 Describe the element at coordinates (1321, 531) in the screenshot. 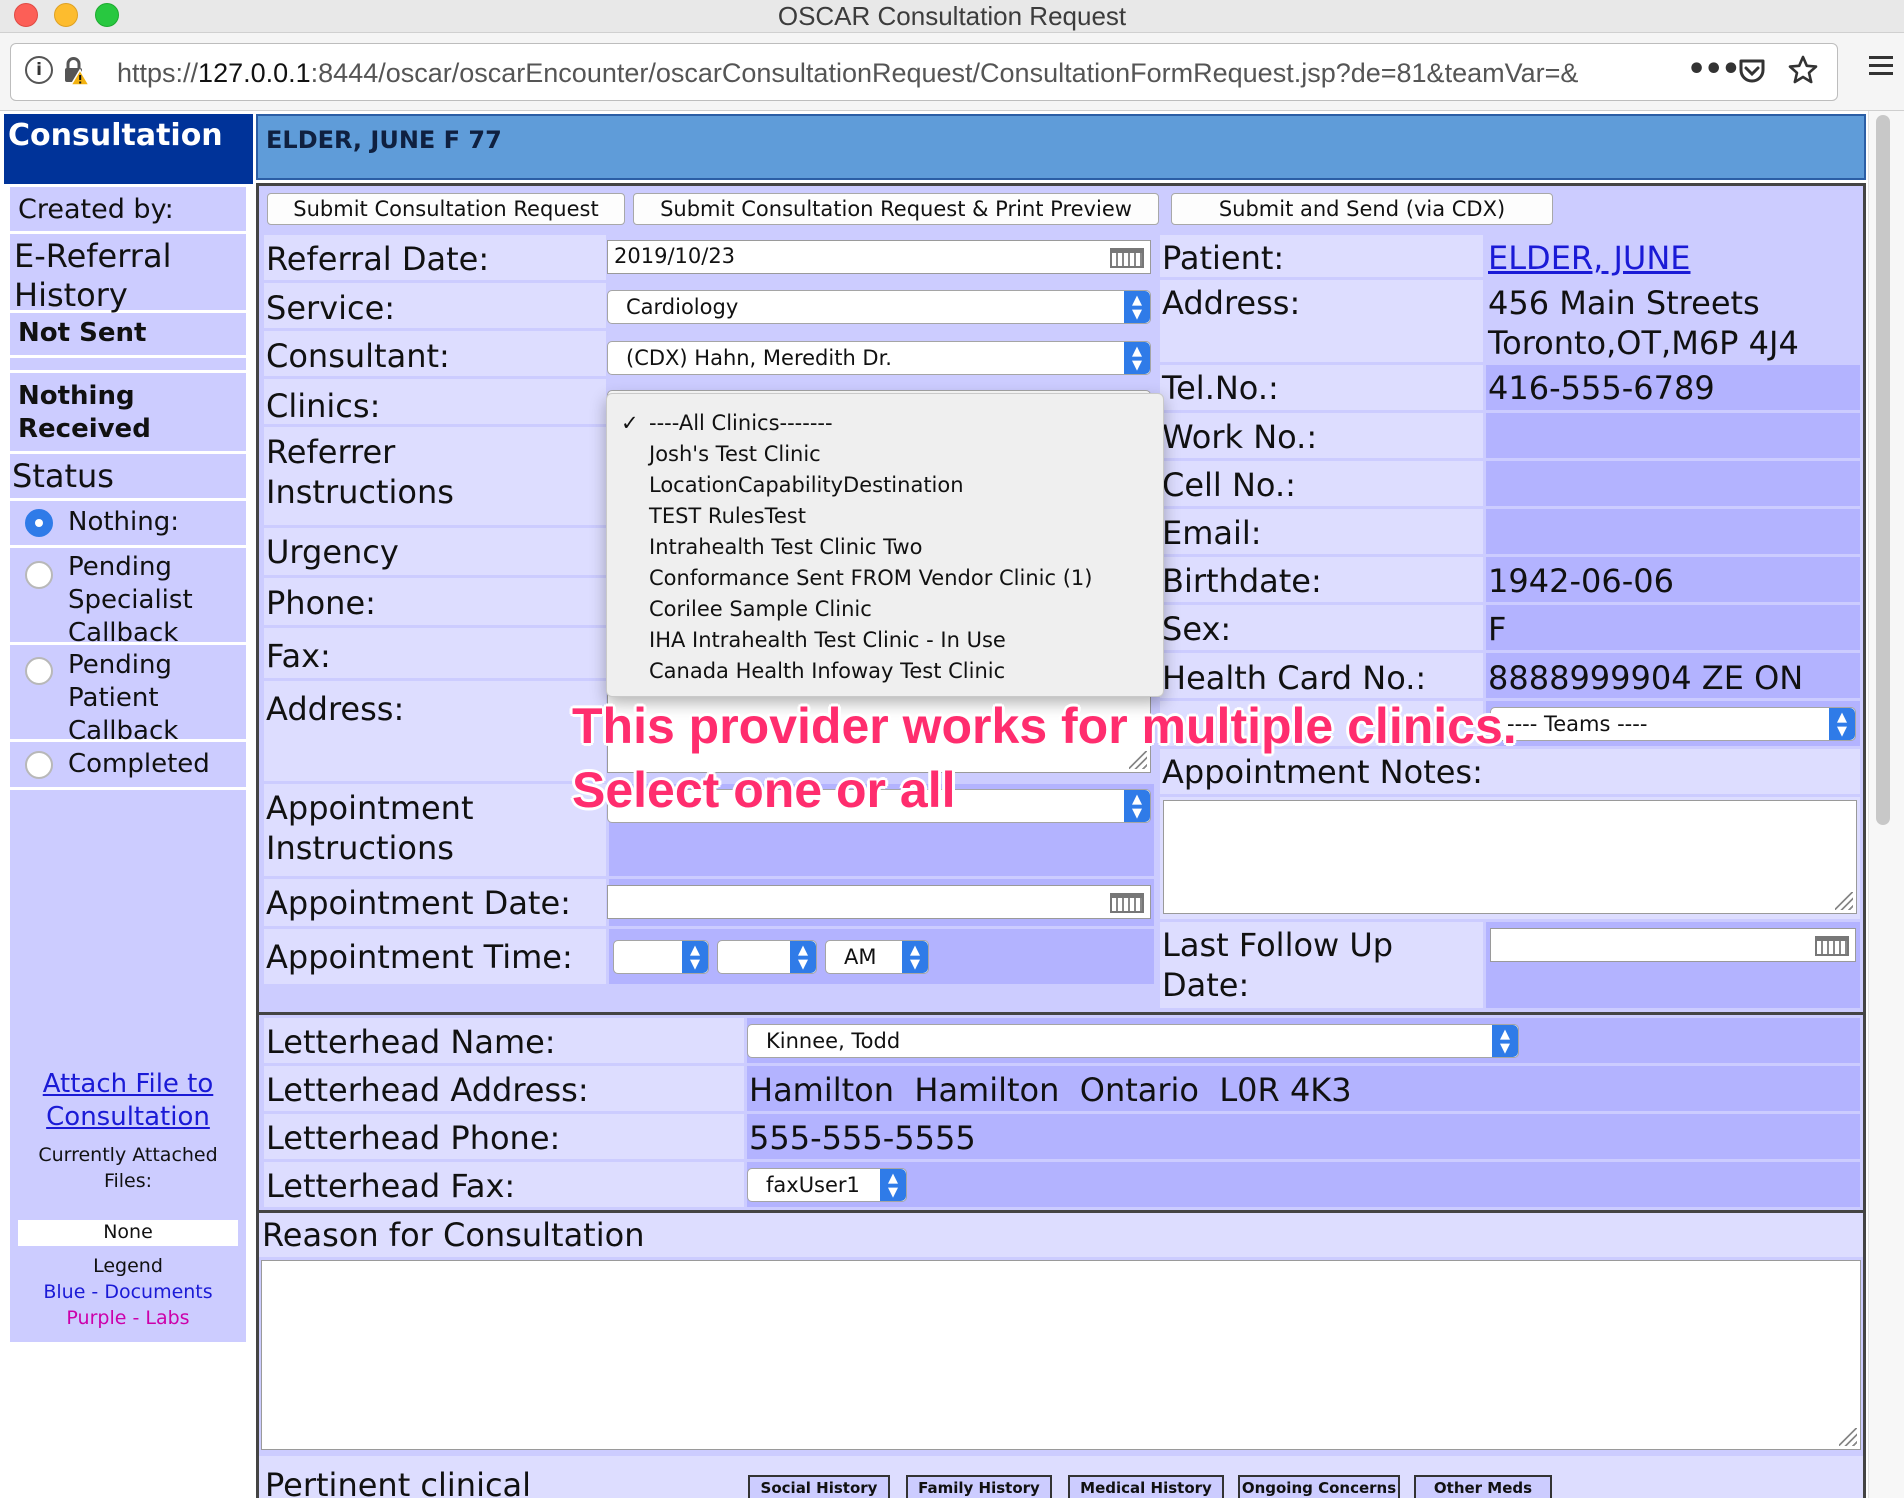

I see `email-label-cell: Email:` at that location.